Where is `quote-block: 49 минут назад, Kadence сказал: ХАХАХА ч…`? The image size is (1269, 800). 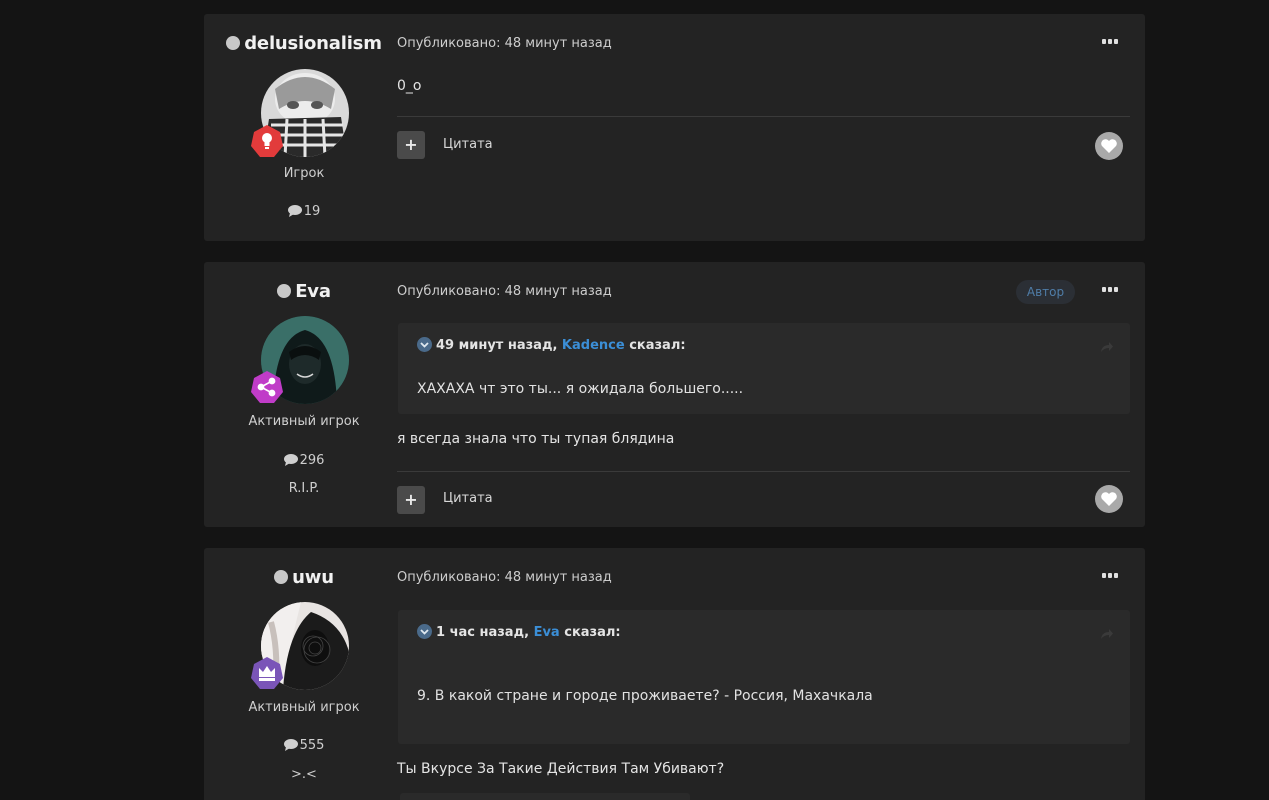
quote-block: 49 минут назад, Kadence сказал: ХАХАХА ч… is located at coordinates (764, 368).